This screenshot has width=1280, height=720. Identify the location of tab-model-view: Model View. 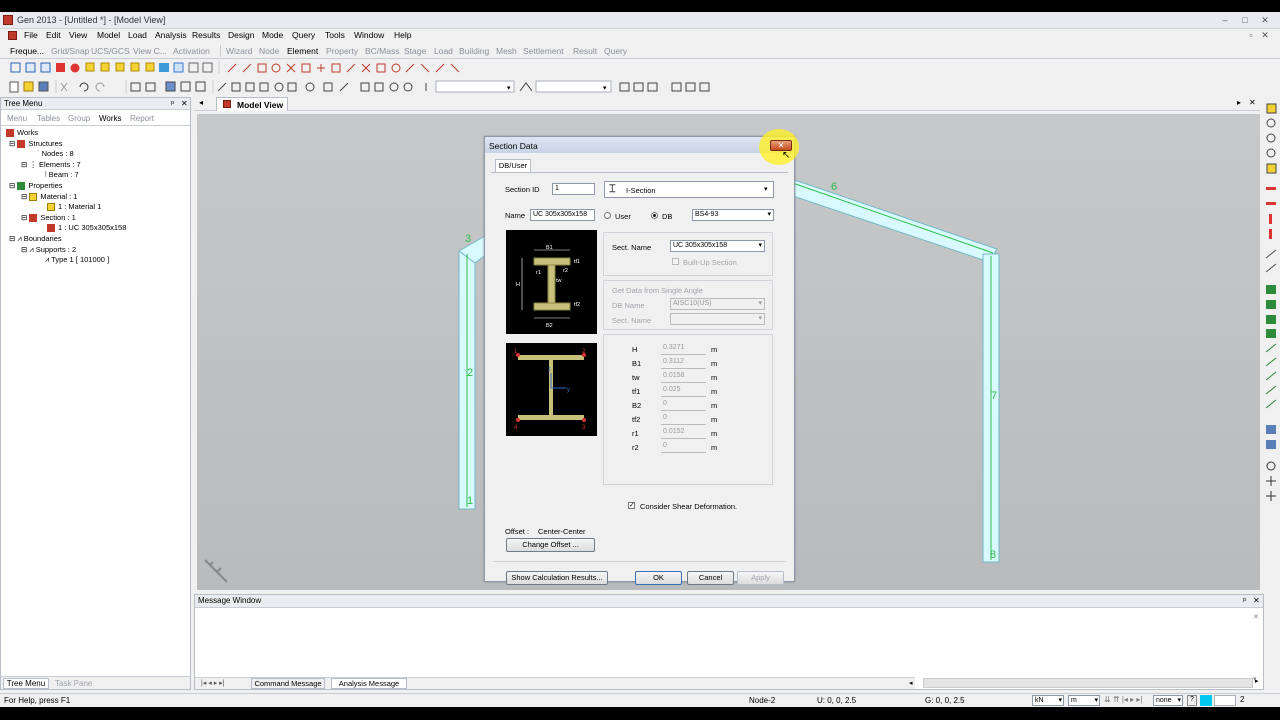
(252, 104).